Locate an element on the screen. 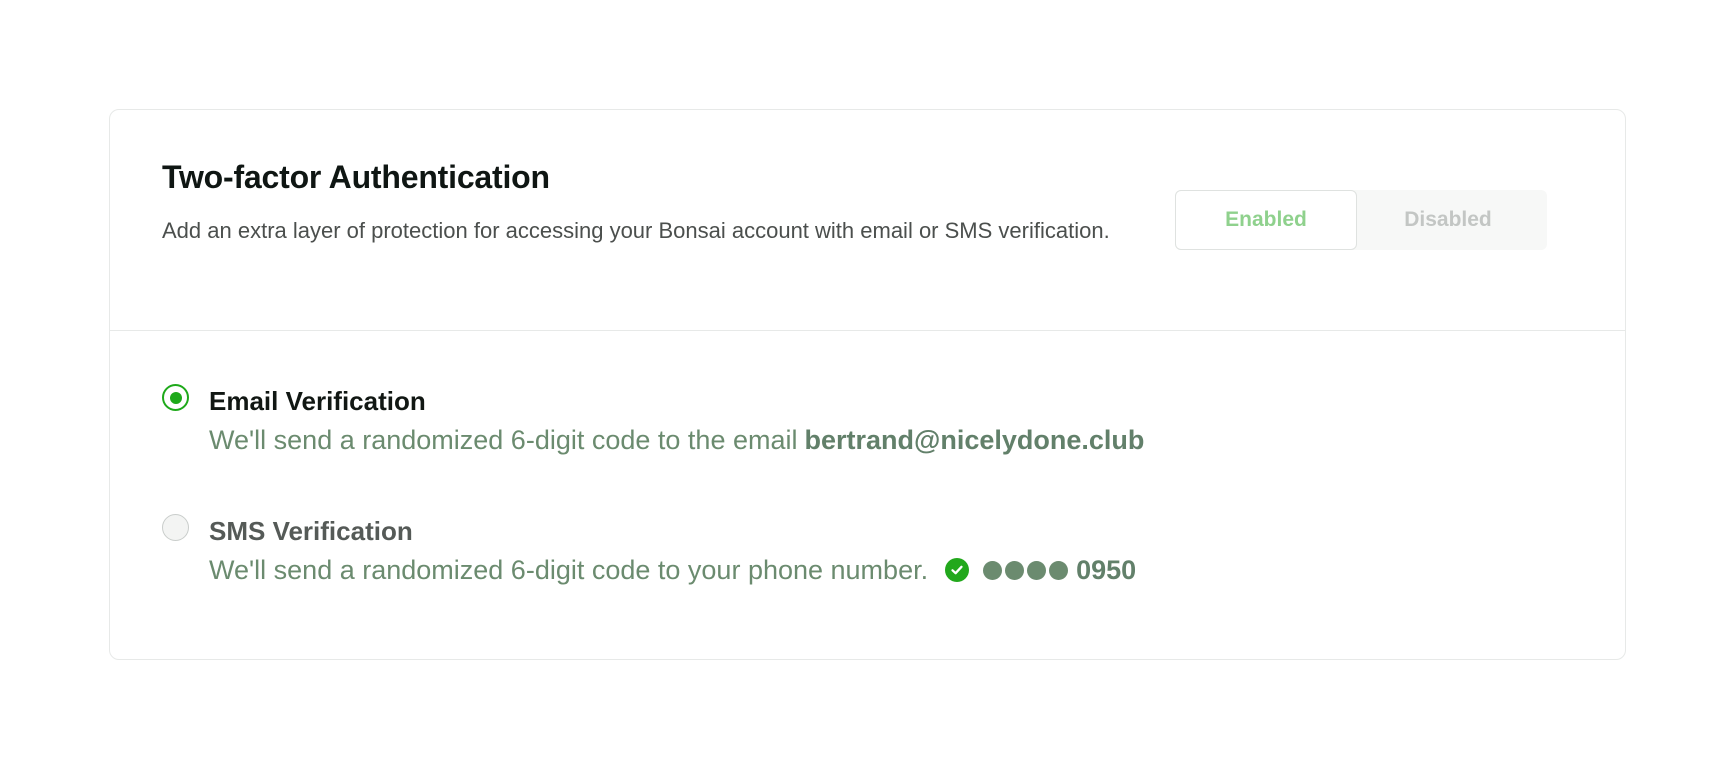 The height and width of the screenshot is (767, 1728). email-option-label: Email Verification is located at coordinates (317, 401).